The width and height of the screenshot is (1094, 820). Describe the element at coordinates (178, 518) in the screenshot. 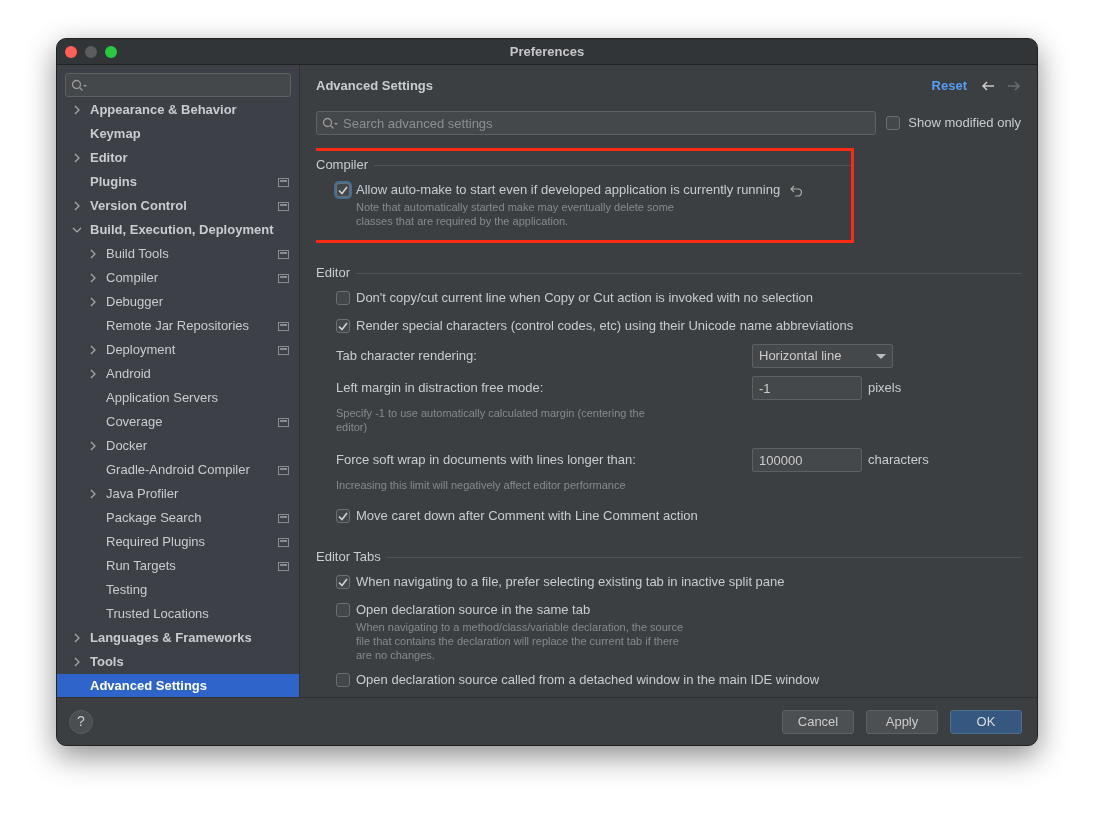

I see `sidebar-item: Package Search` at that location.